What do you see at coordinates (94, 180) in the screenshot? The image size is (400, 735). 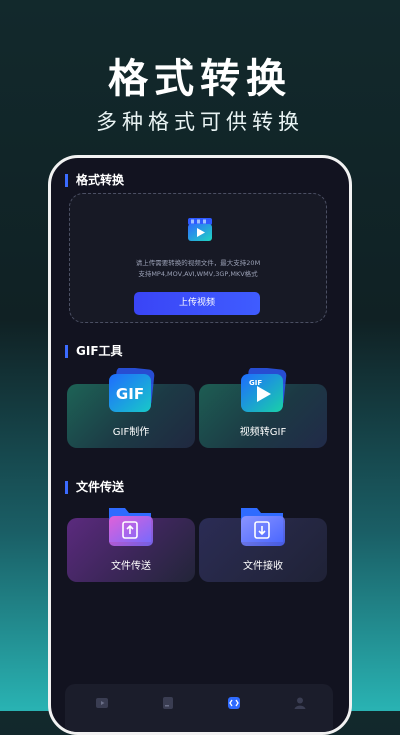 I see `section-title-format: 格式转换` at bounding box center [94, 180].